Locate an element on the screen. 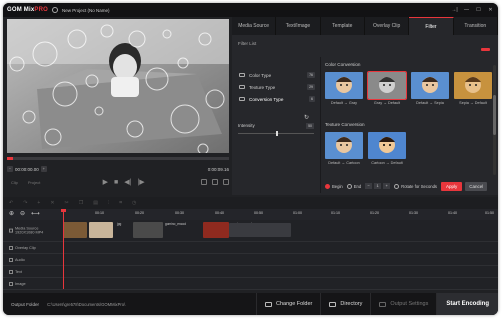 This screenshot has width=504, height=320. close-icon: ✕ is located at coordinates (490, 10).